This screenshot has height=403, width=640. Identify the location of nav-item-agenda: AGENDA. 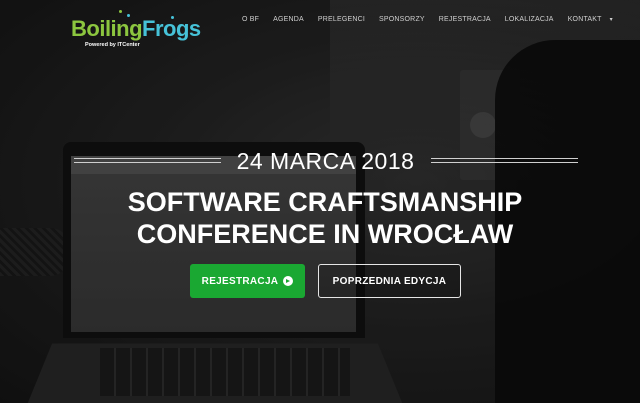
(288, 22).